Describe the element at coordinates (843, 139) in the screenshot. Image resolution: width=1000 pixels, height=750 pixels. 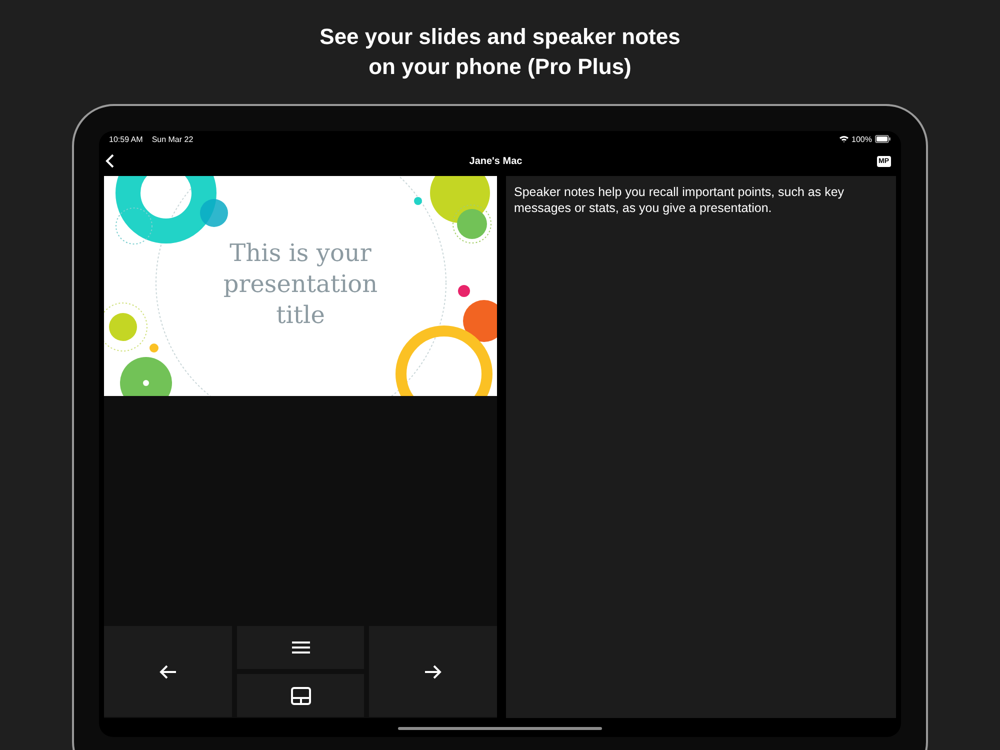
I see `wifi-icon` at that location.